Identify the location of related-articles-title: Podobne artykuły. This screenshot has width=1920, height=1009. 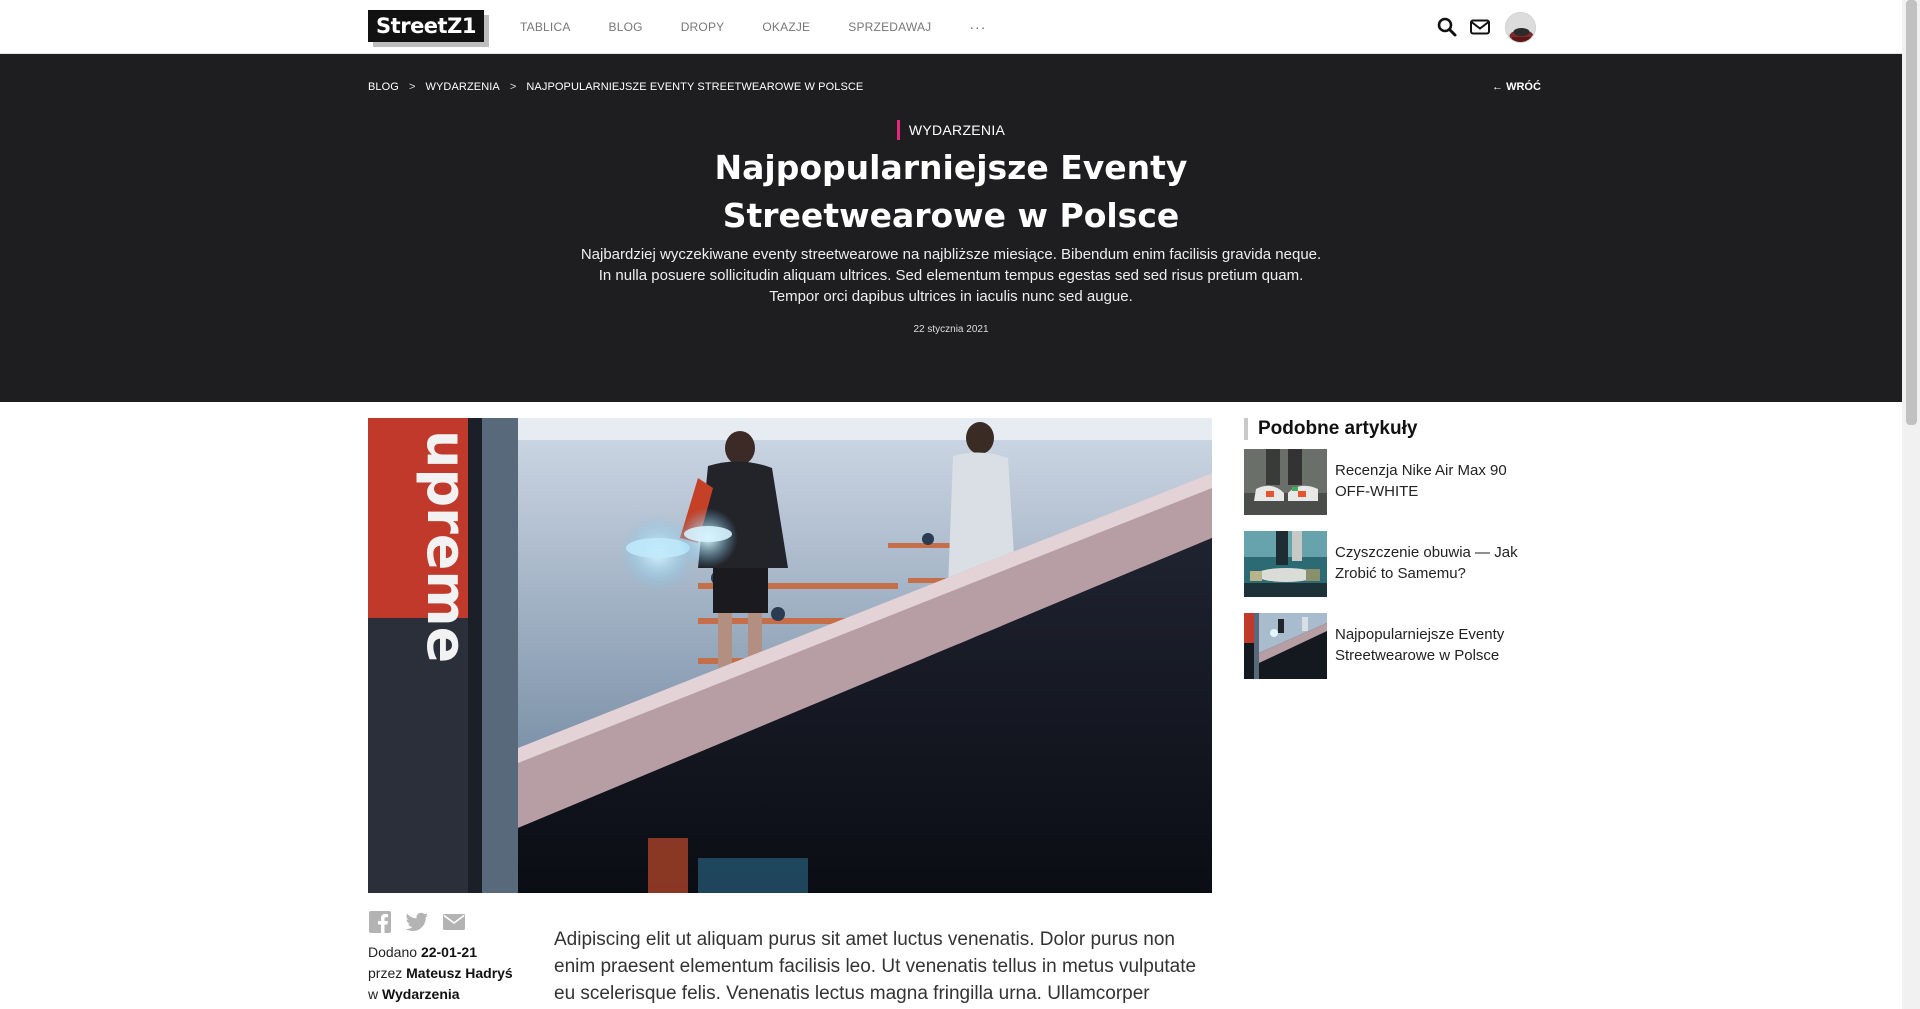
(1330, 429).